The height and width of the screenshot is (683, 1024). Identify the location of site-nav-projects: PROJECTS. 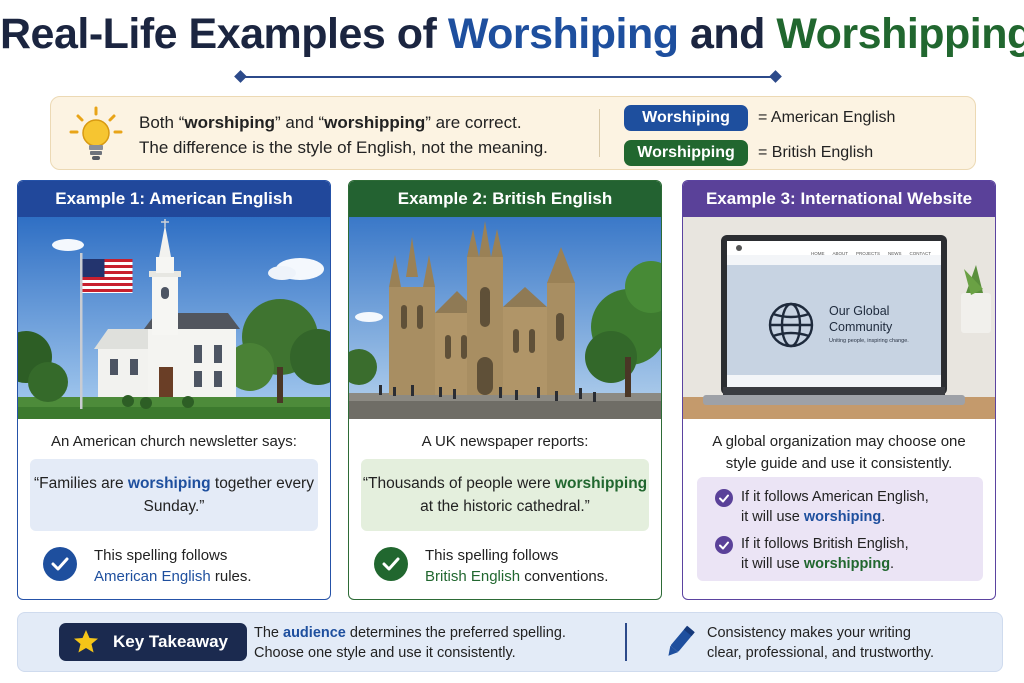
(868, 253).